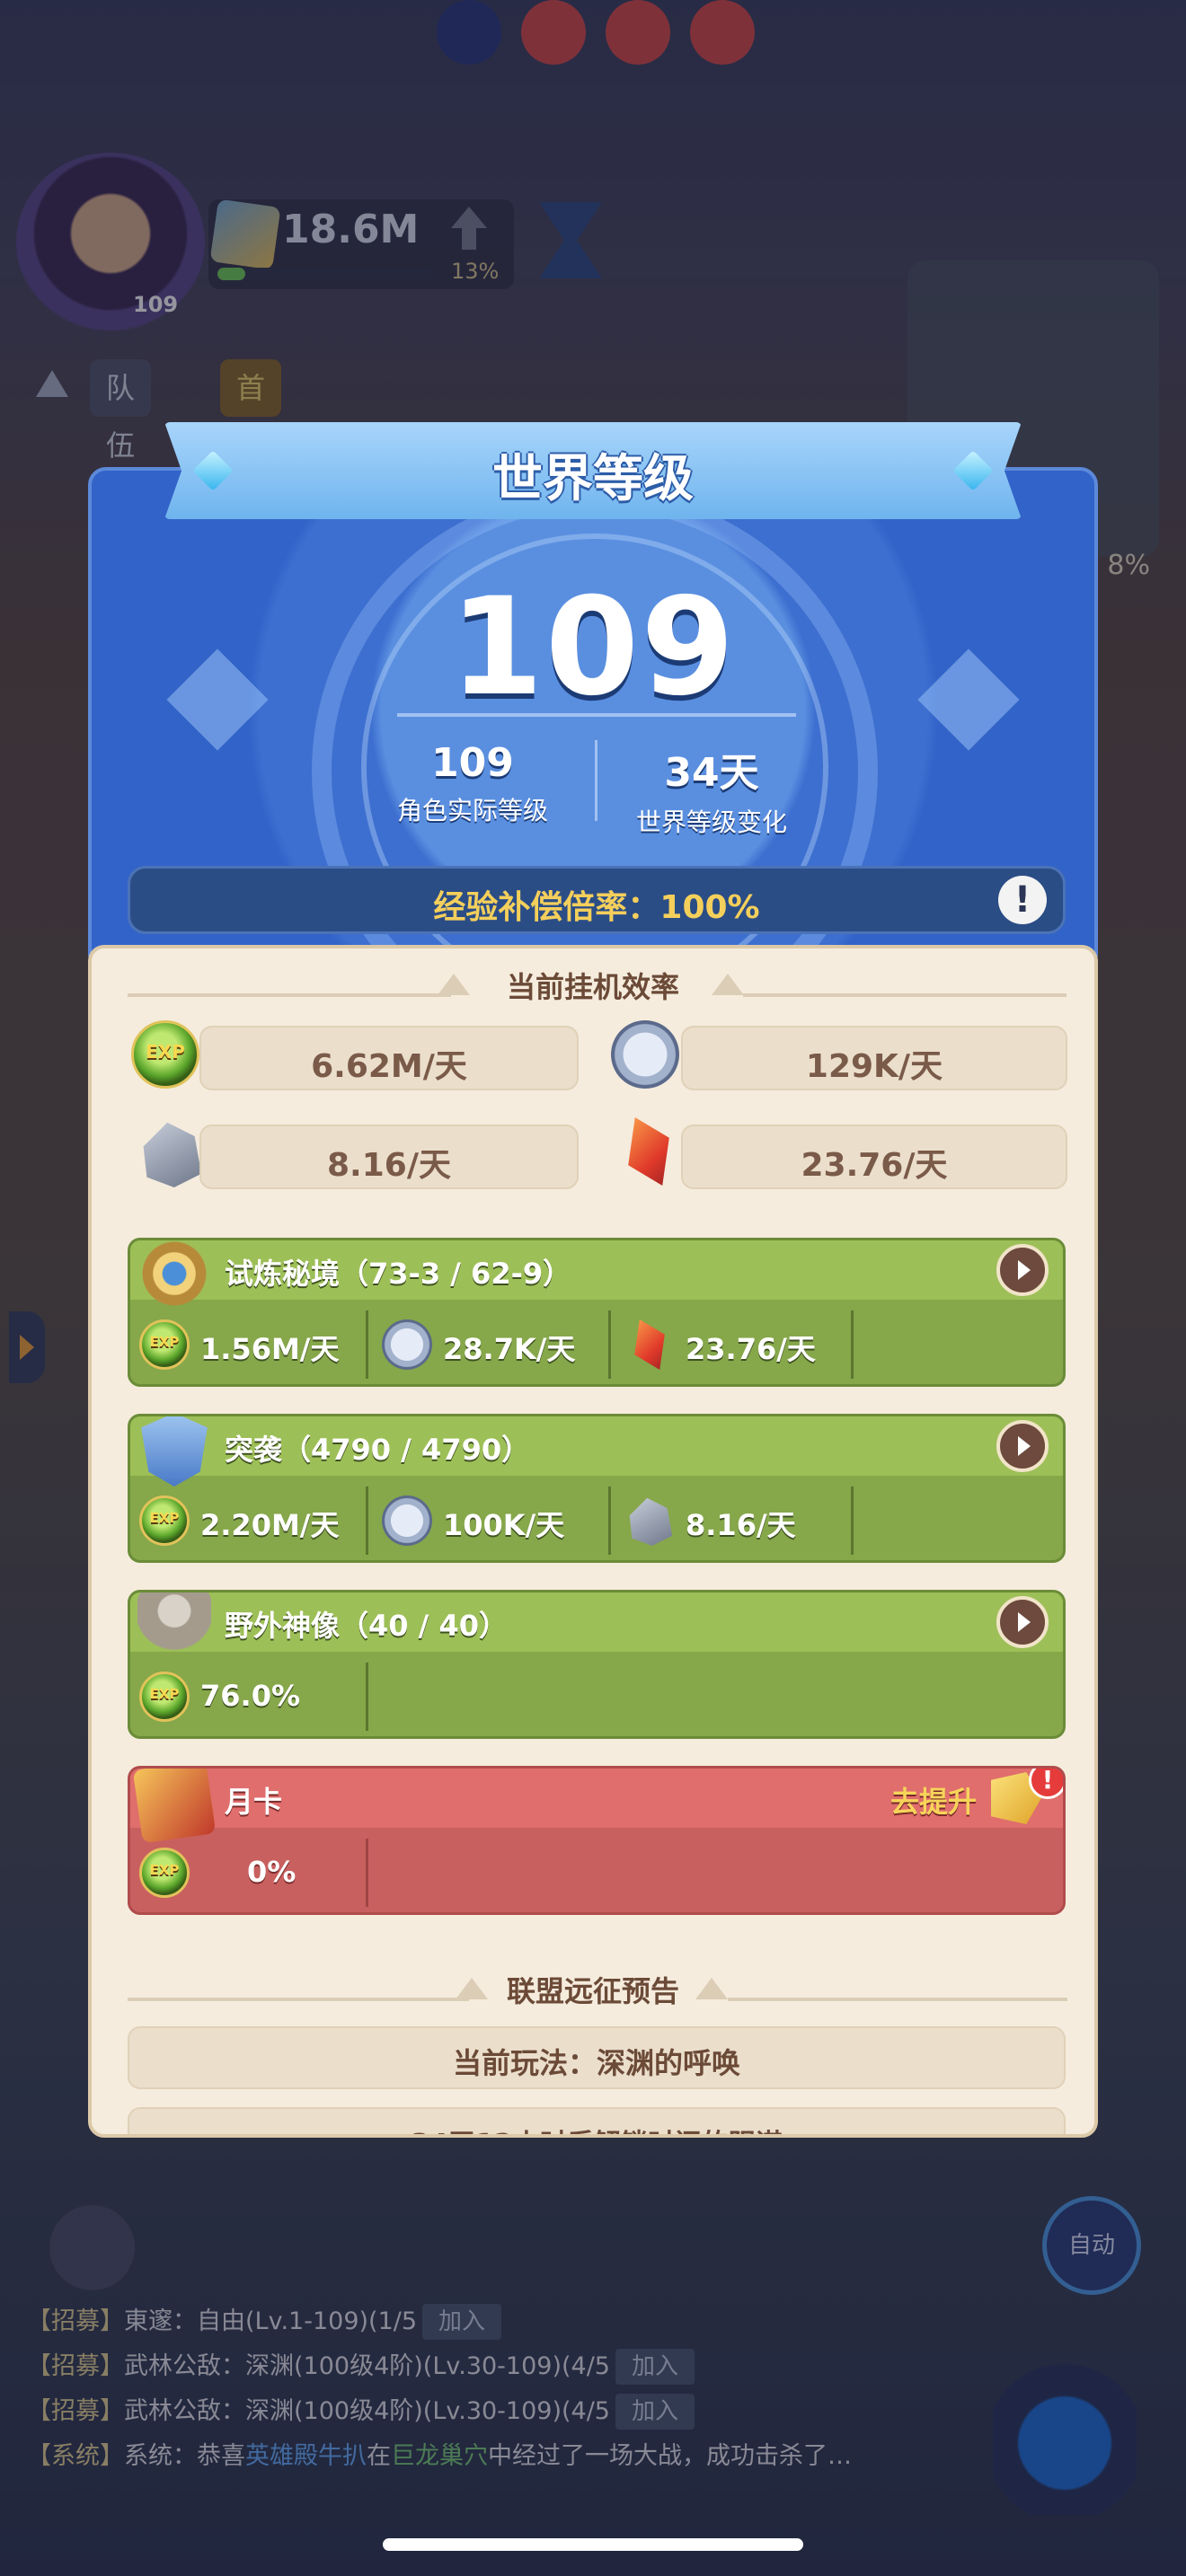 The image size is (1186, 2576). What do you see at coordinates (592, 1991) in the screenshot?
I see `alliance-title: 联盟远征预告` at bounding box center [592, 1991].